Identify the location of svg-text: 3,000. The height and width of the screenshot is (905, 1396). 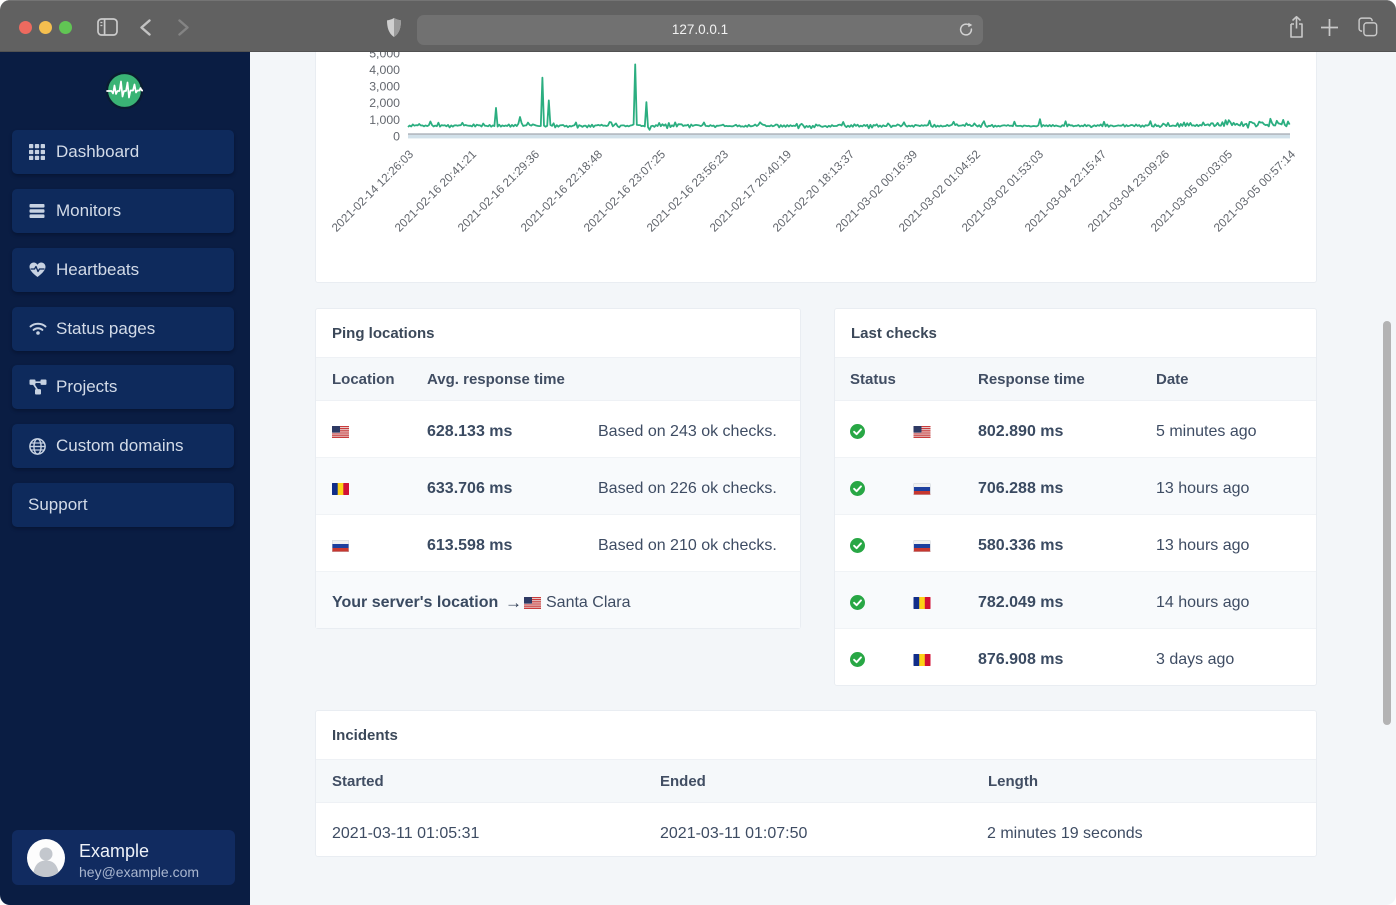
(384, 87).